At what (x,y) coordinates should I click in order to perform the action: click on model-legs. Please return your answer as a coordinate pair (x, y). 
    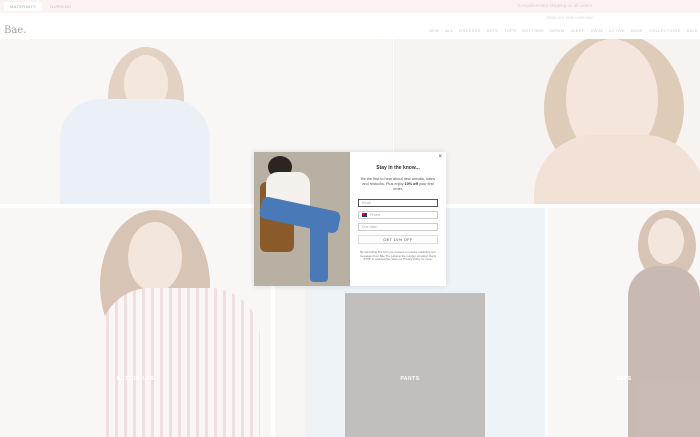
    Looking at the image, I should click on (319, 250).